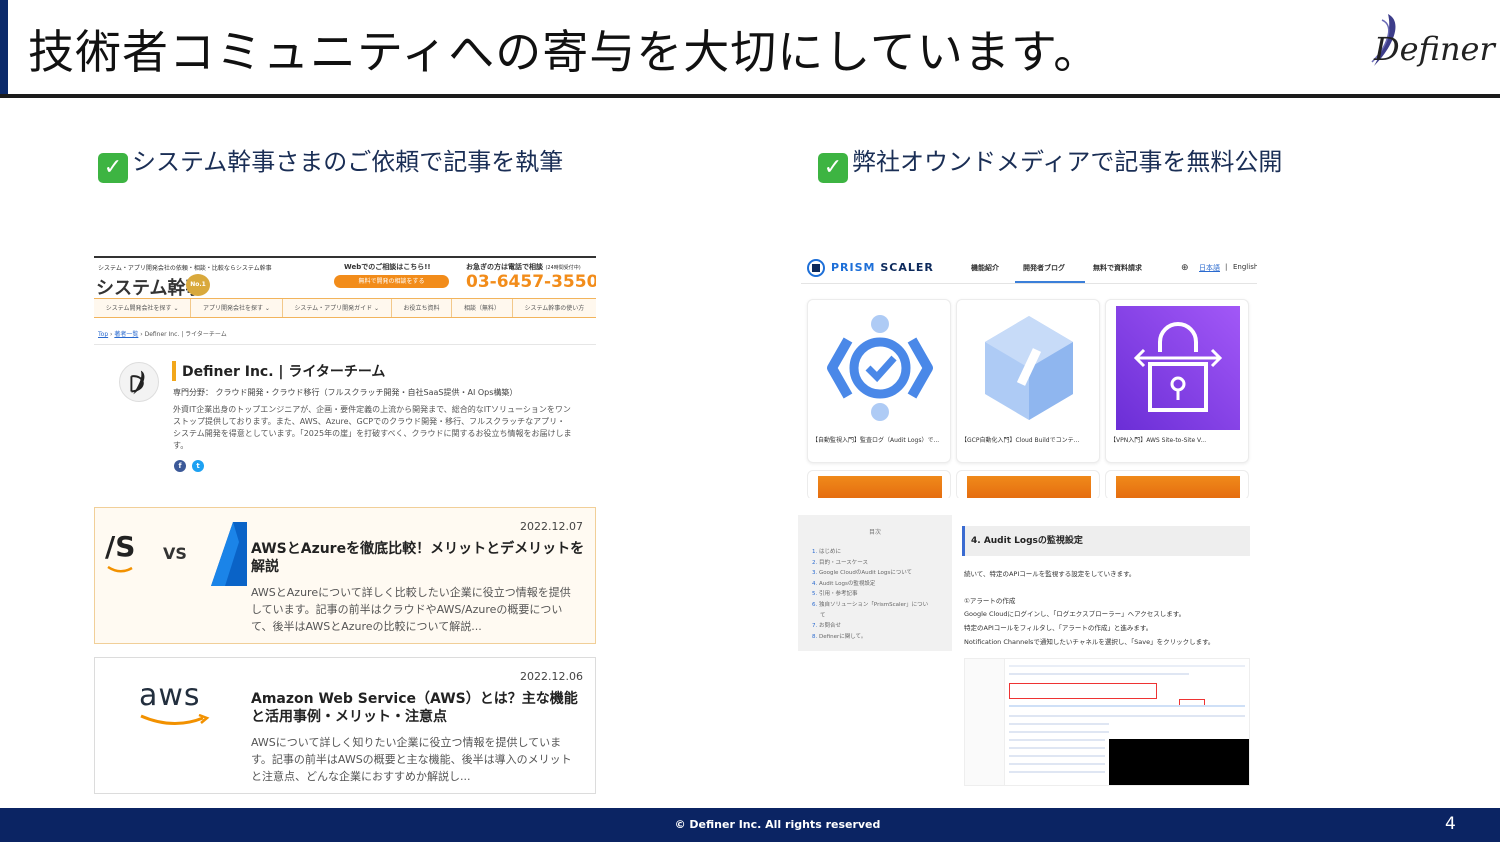 The image size is (1500, 844). I want to click on toc-label: Audit Logsの監視設定, so click(847, 583).